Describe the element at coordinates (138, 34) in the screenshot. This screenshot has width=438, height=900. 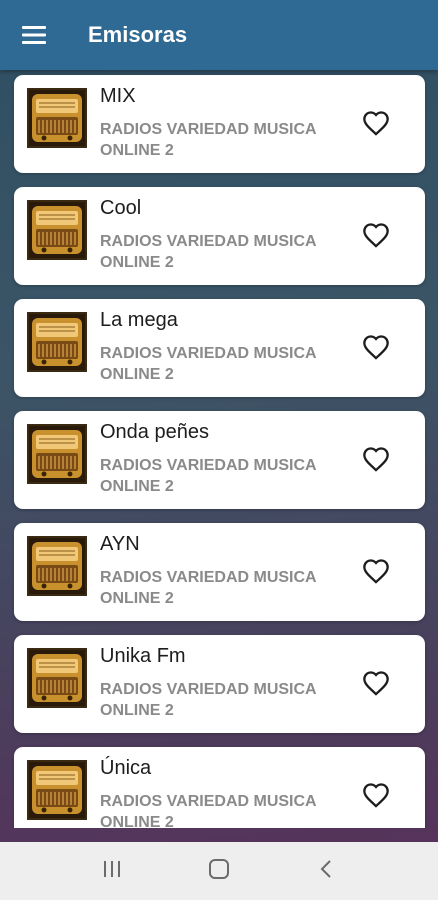
I see `page-title: Emisoras` at that location.